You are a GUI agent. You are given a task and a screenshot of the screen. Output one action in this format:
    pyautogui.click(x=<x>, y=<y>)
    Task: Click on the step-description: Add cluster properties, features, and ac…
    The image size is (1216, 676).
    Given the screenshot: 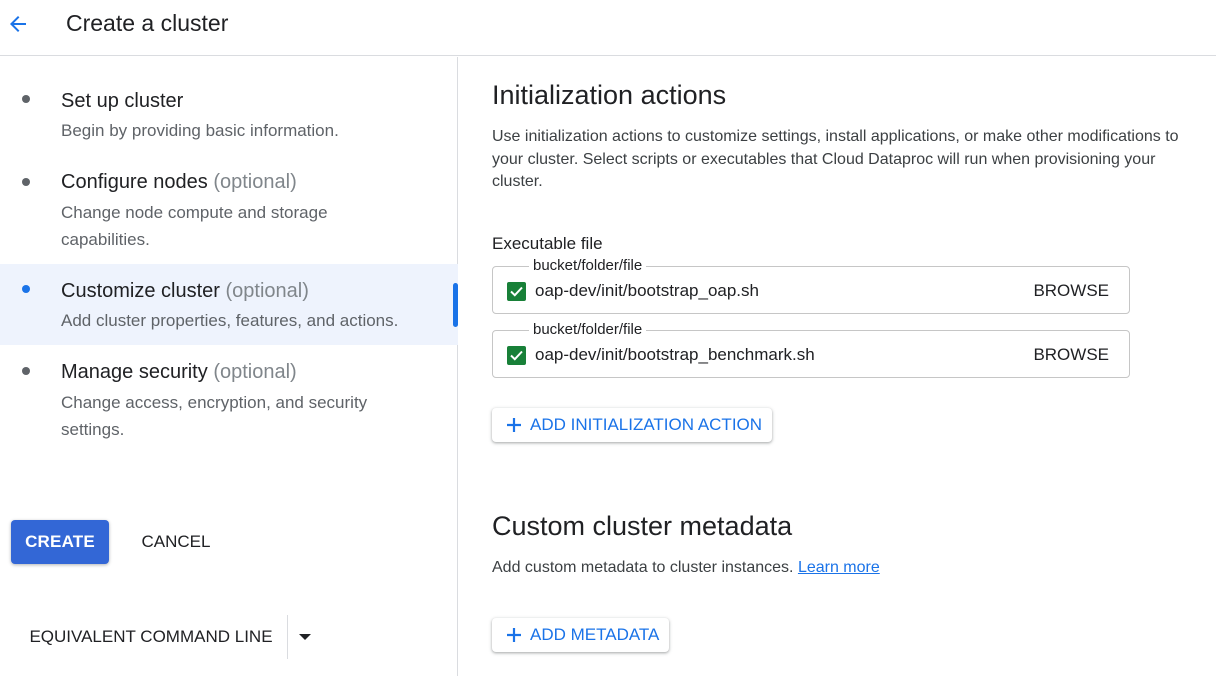 What is the action you would take?
    pyautogui.click(x=230, y=320)
    